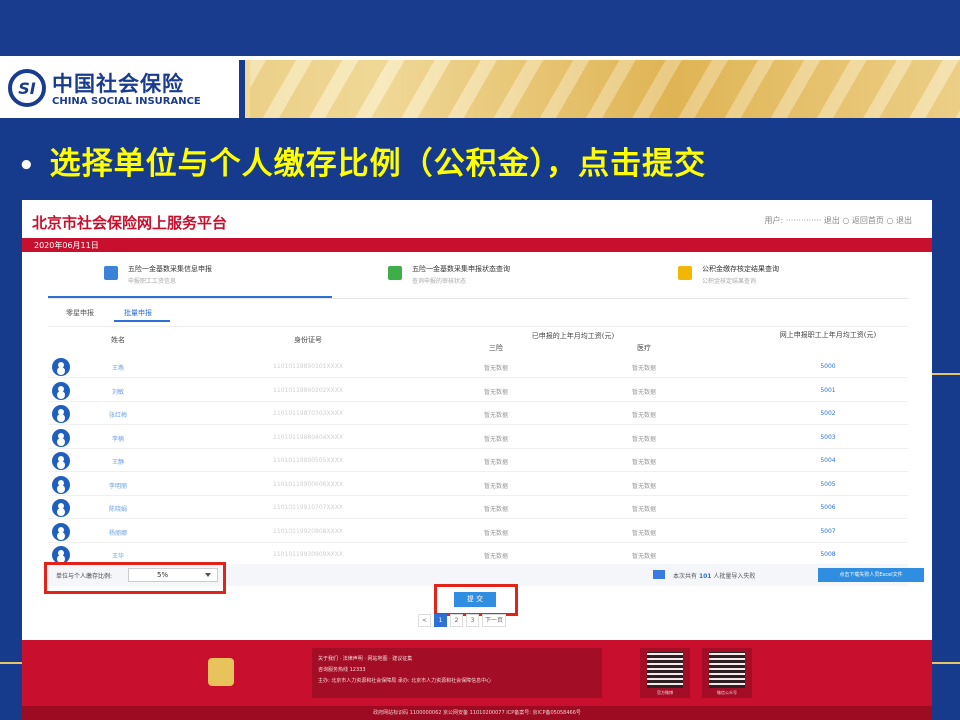  Describe the element at coordinates (461, 269) in the screenshot. I see `step-title: 五险一金基数采集申报状态查询` at that location.